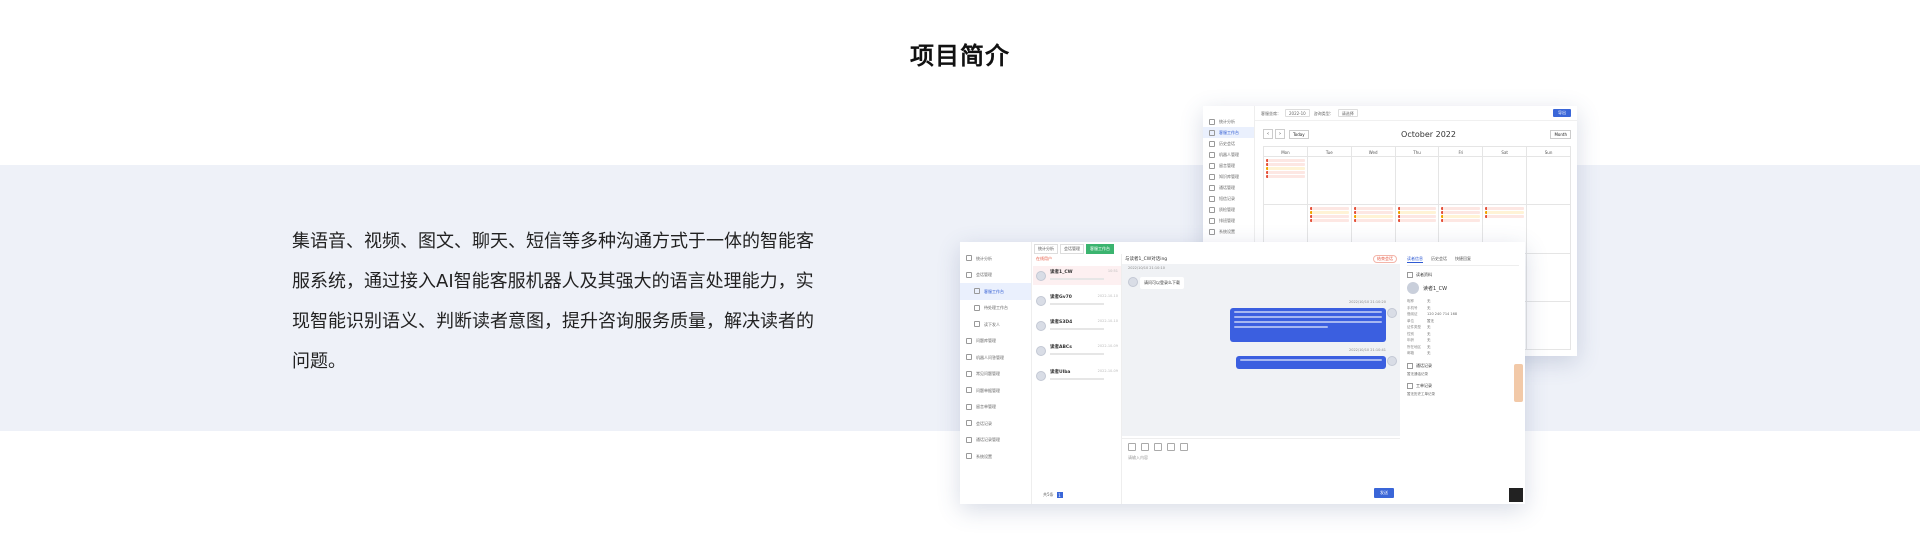  What do you see at coordinates (1228, 209) in the screenshot?
I see `sidebar-item: 质检管理` at bounding box center [1228, 209].